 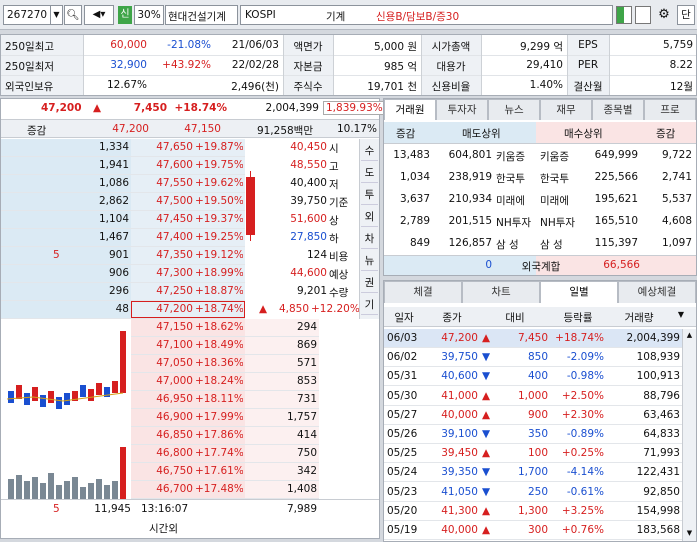 I want to click on daily-row: 06/03 47,200 ▲ 7,450 +18.74% 2,004,399, so click(x=533, y=338).